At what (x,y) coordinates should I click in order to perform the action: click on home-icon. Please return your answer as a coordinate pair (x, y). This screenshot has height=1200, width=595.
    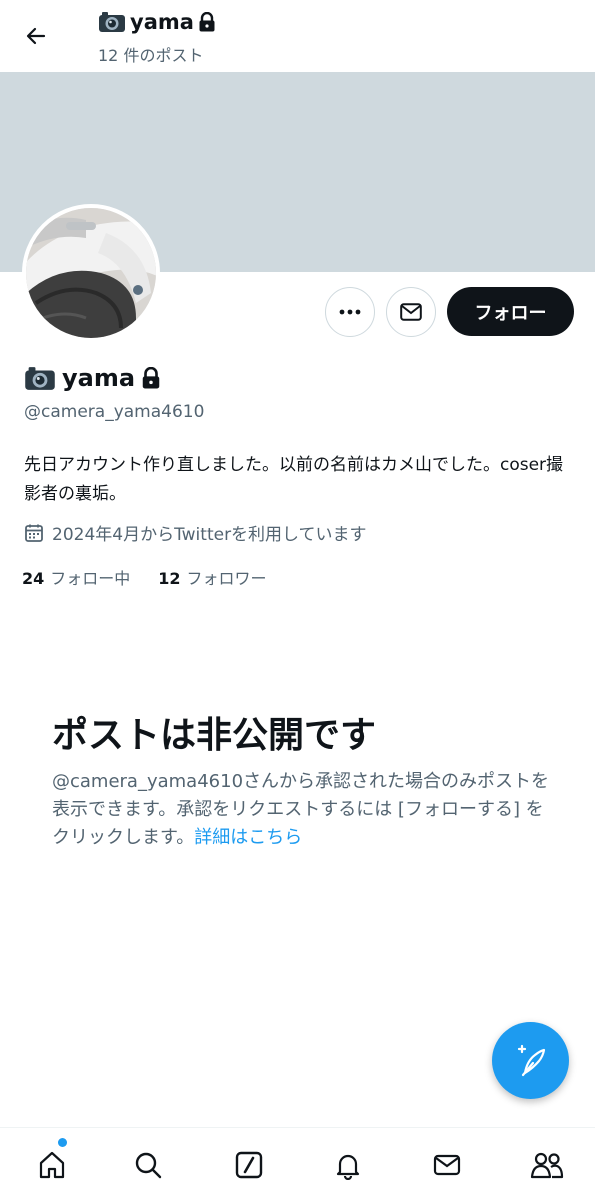
    Looking at the image, I should click on (52, 1165).